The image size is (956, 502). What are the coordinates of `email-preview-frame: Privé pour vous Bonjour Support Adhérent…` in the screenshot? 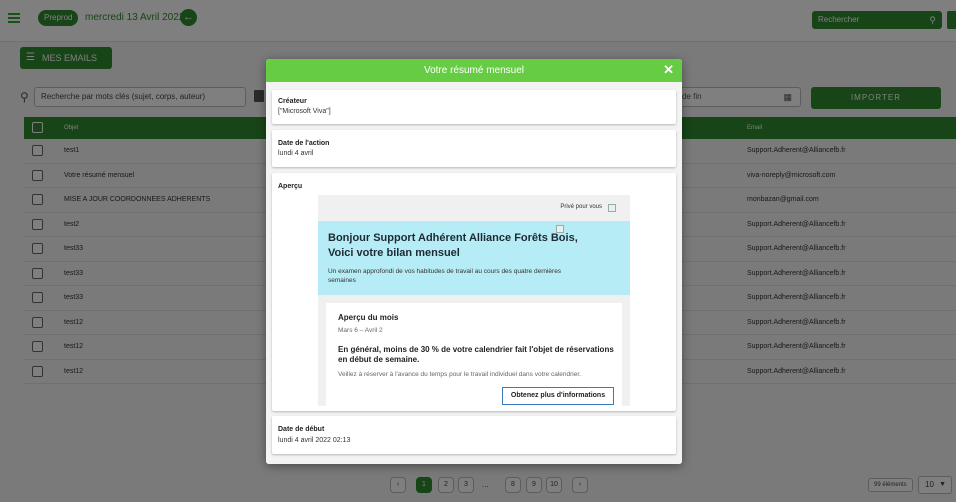 It's located at (474, 300).